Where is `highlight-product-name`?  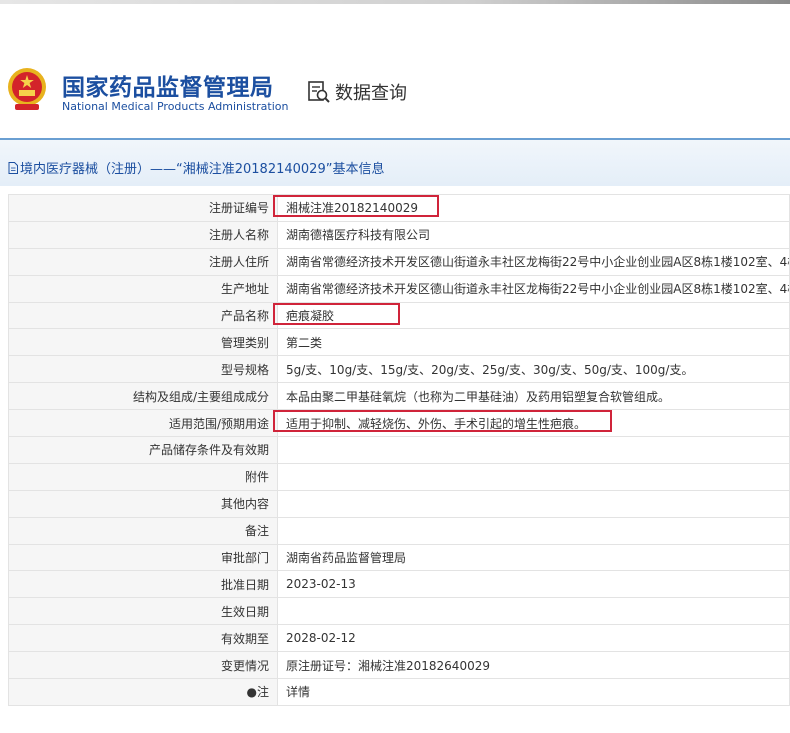 highlight-product-name is located at coordinates (336, 314).